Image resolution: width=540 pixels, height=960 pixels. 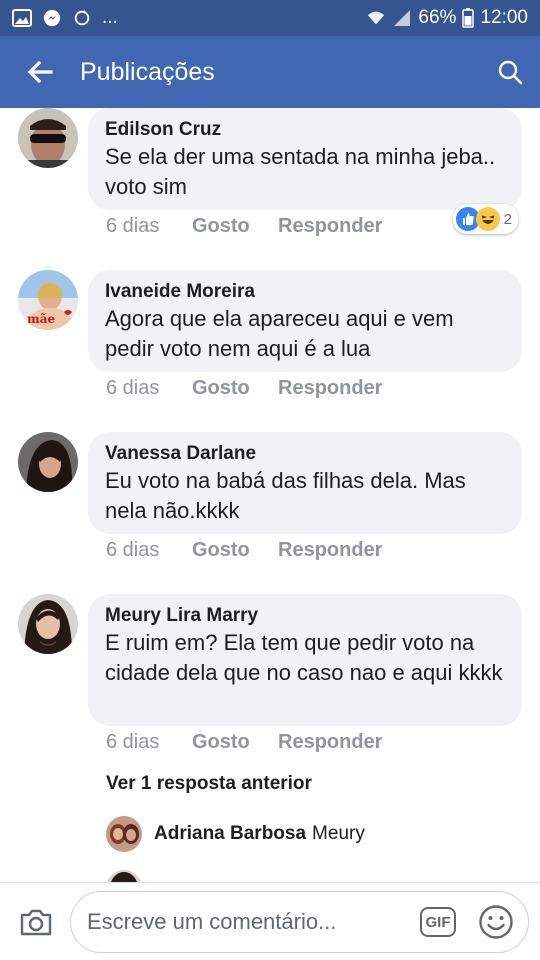 What do you see at coordinates (82, 17) in the screenshot?
I see `sync-icon` at bounding box center [82, 17].